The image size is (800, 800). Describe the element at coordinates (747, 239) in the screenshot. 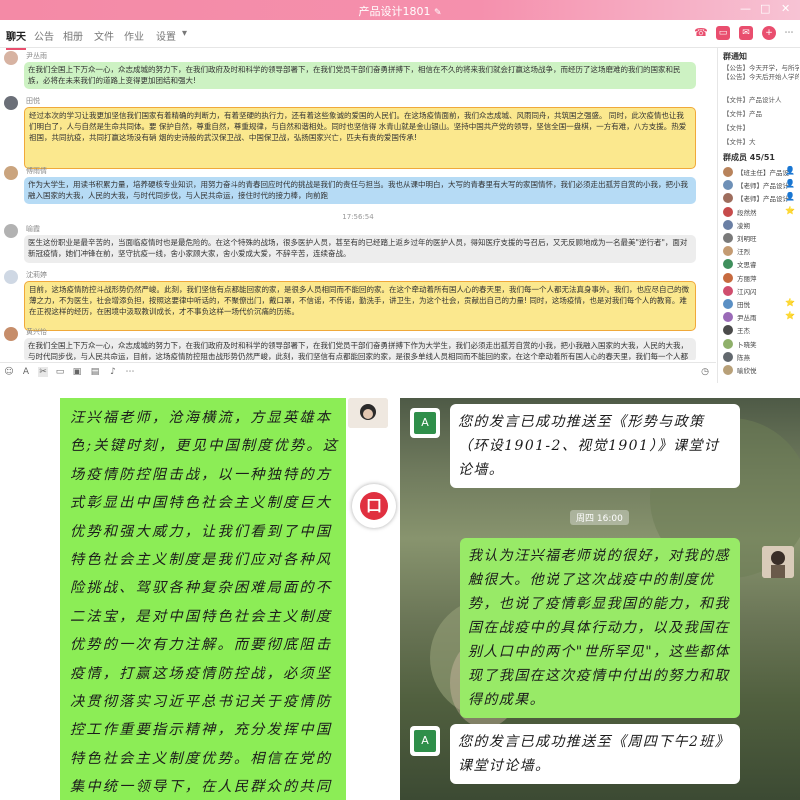

I see `member-name: 刘明旺` at that location.